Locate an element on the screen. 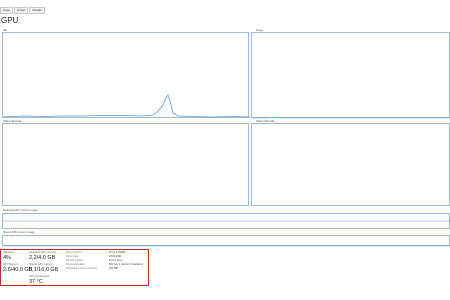 The width and height of the screenshot is (450, 300). graph-copy is located at coordinates (350, 75).